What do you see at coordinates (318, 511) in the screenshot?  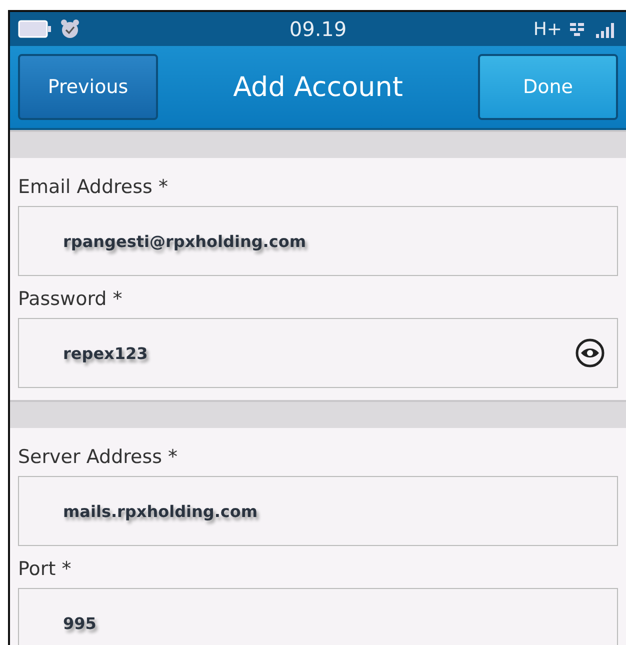 I see `input-field: mails.rpxholding.com` at bounding box center [318, 511].